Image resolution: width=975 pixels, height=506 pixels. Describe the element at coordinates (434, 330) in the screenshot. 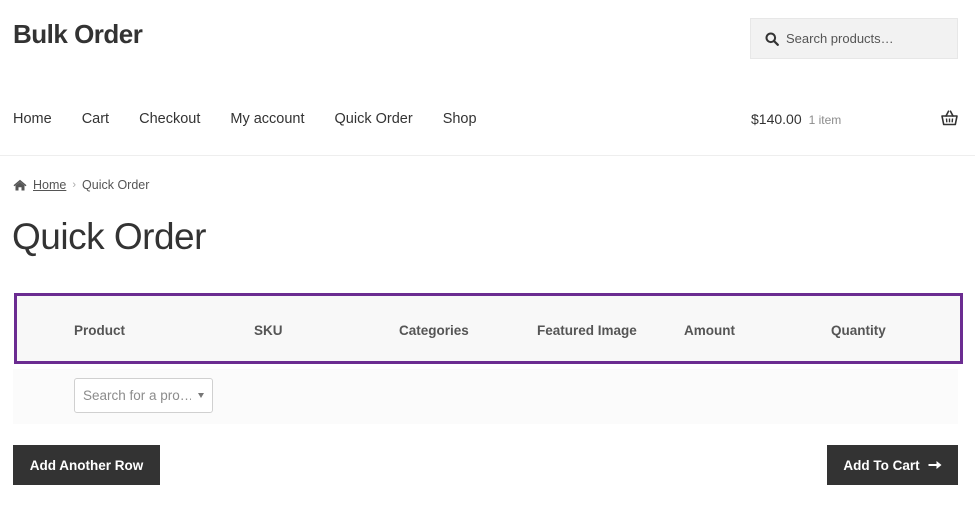

I see `column-header-categories: Categories` at that location.